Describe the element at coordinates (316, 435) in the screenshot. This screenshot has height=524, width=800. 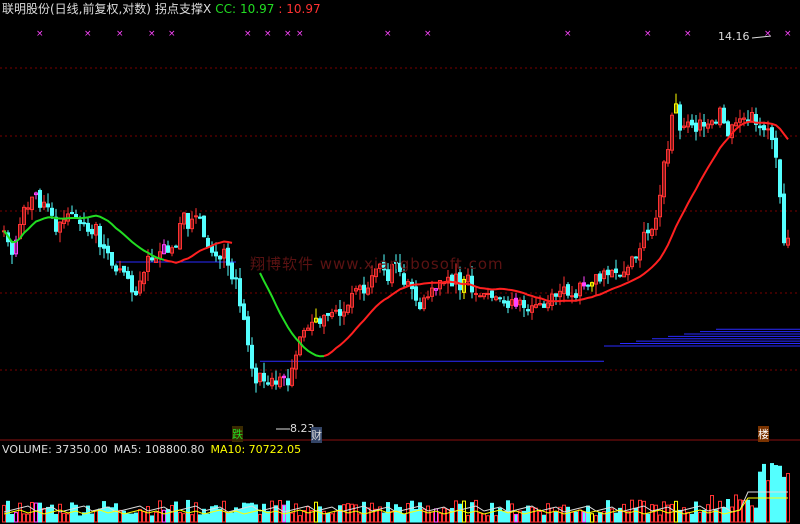
I see `tag-cai: 财` at that location.